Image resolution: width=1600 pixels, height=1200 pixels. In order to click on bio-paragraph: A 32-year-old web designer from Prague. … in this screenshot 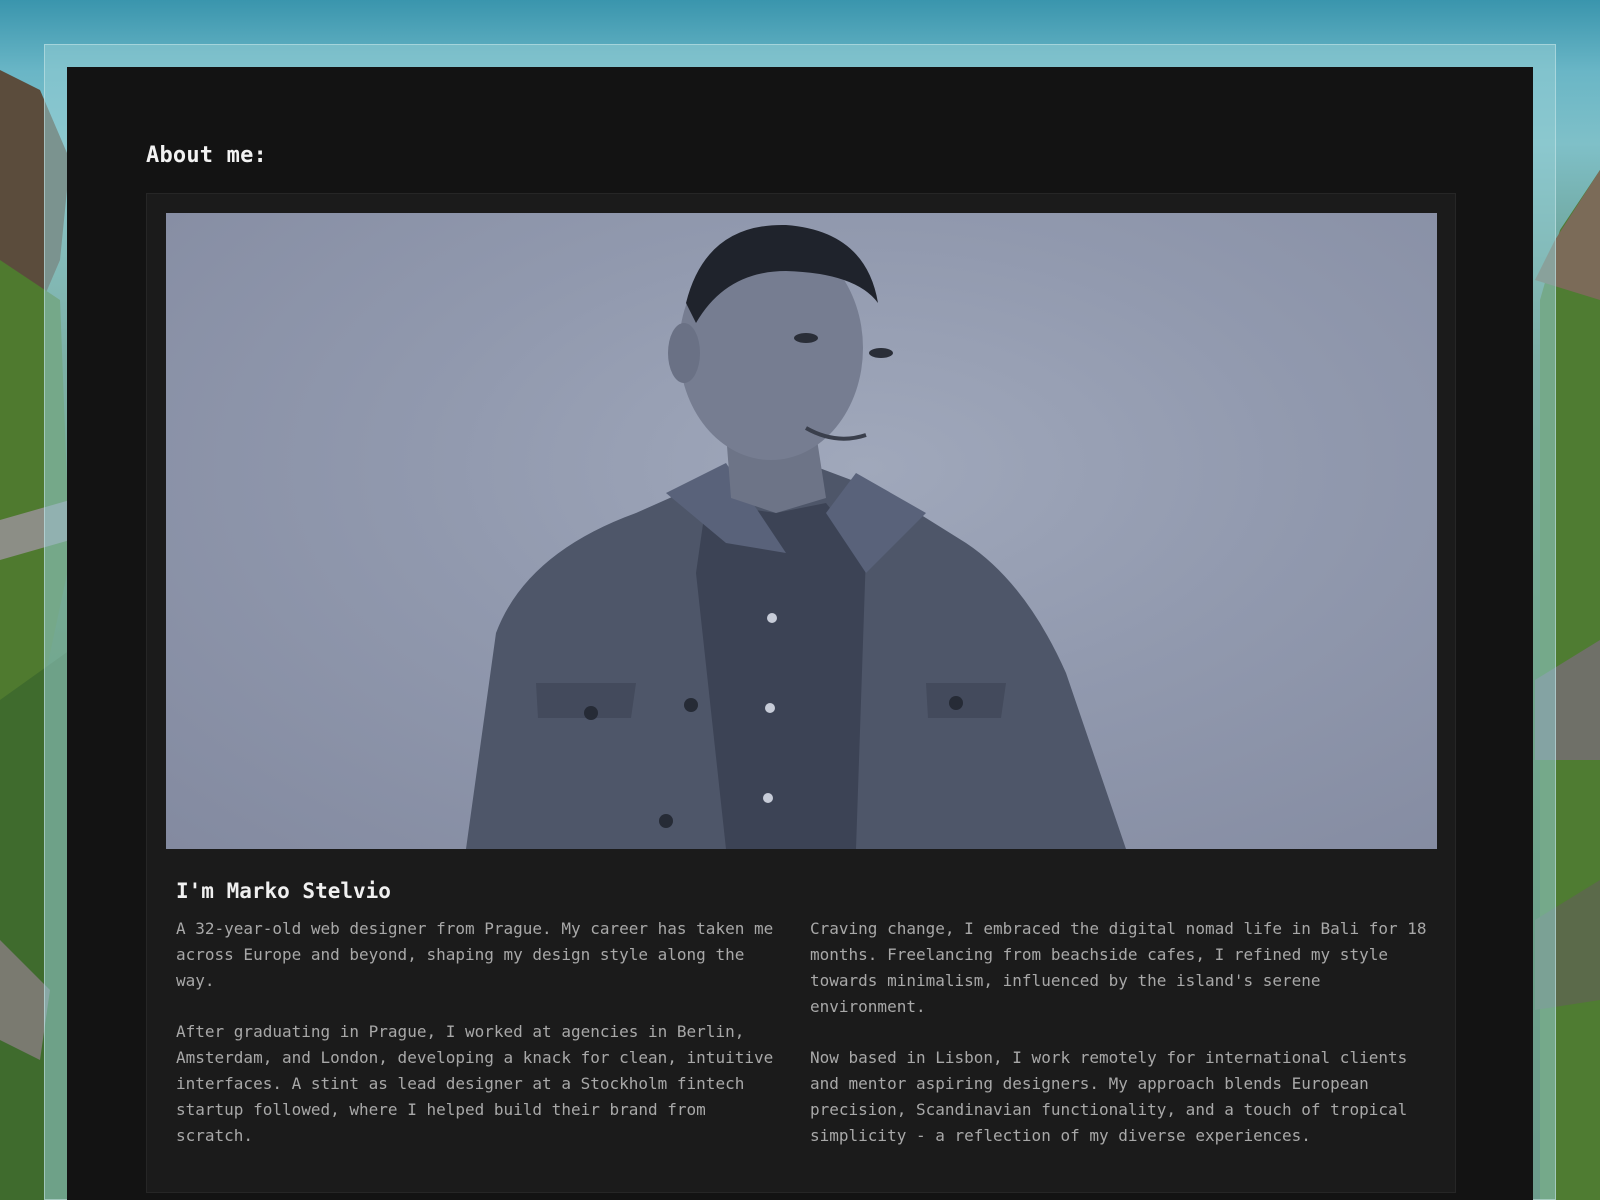, I will do `click(475, 954)`.